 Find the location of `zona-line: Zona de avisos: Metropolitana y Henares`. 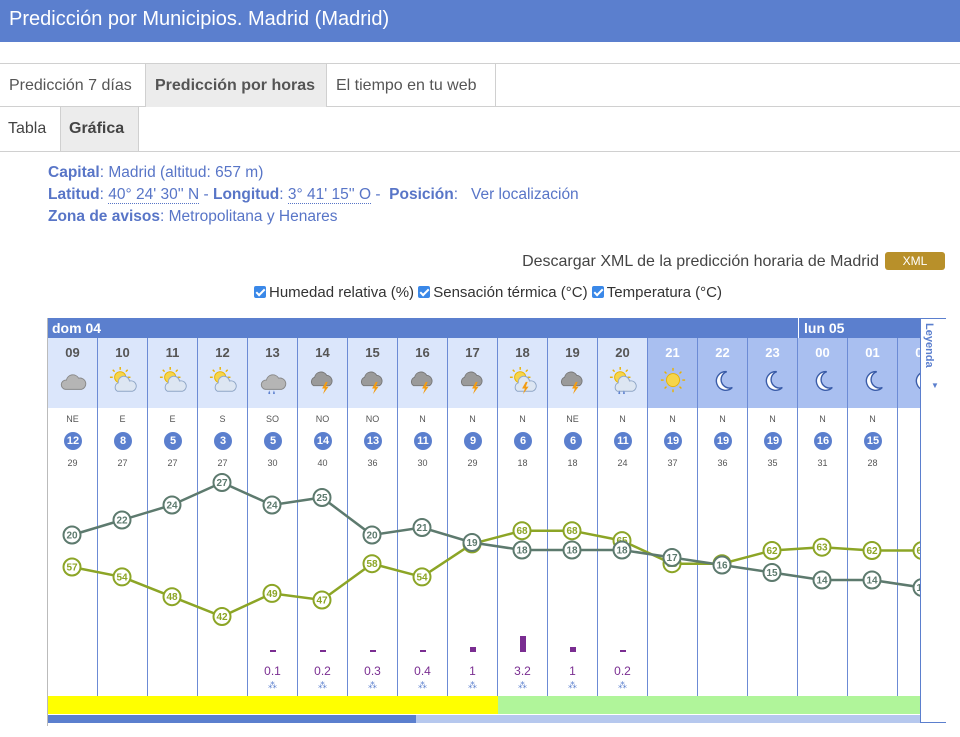

zona-line: Zona de avisos: Metropolitana y Henares is located at coordinates (193, 216).